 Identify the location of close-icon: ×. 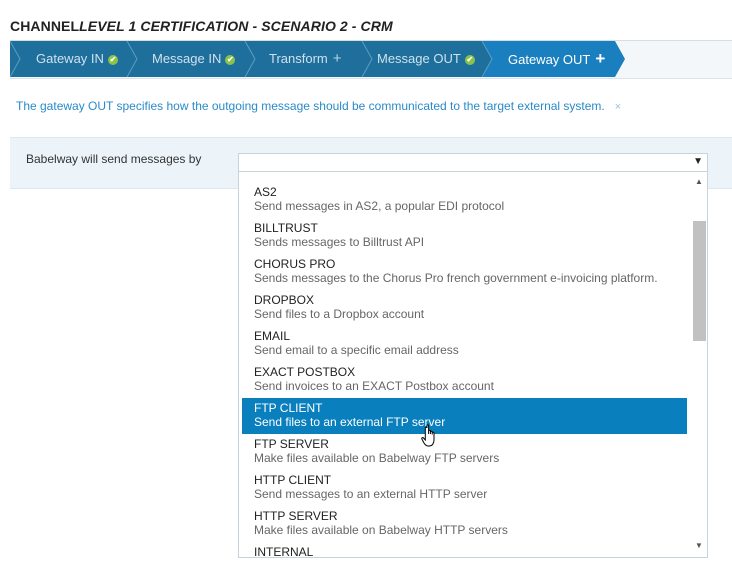
(618, 107).